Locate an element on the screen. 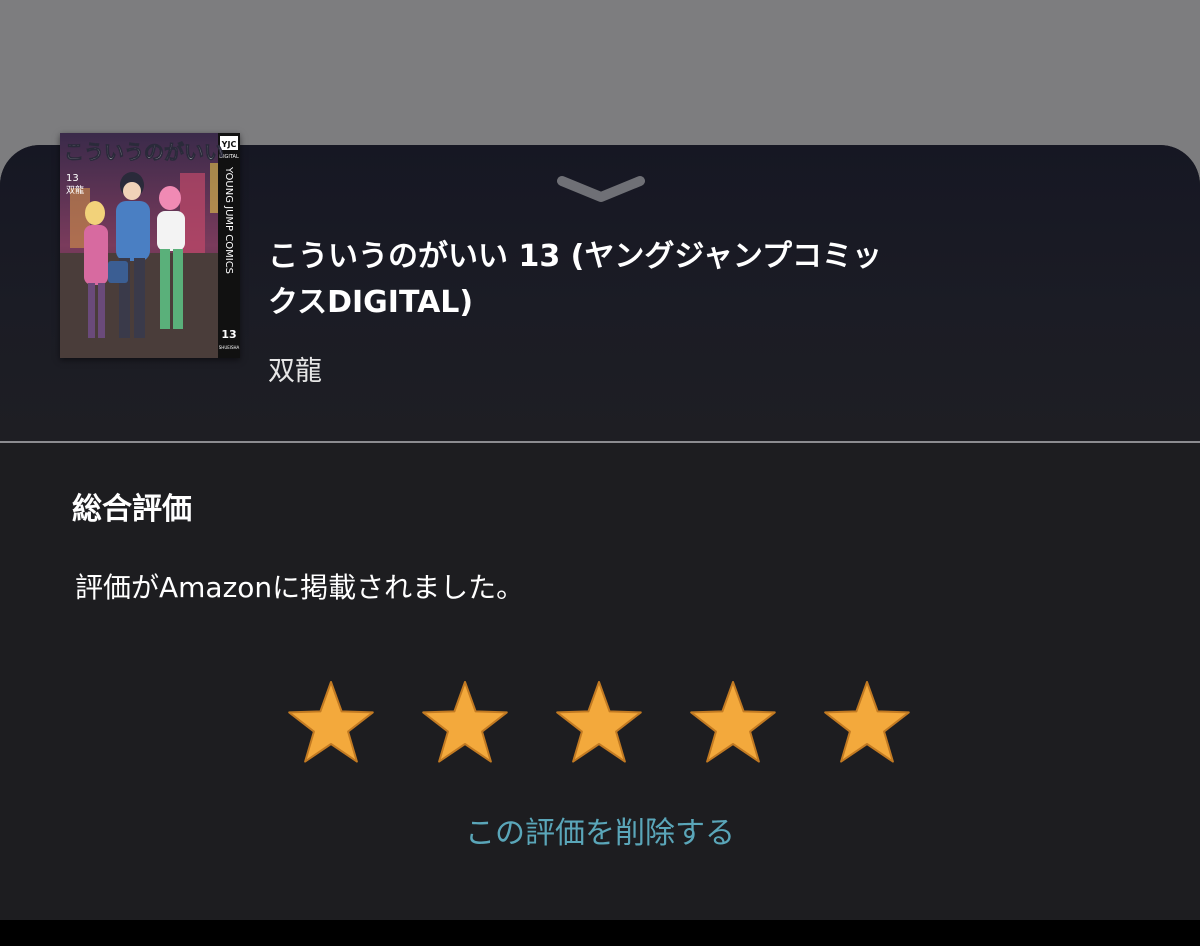 Image resolution: width=1200 pixels, height=946 pixels. cover-spine-text: YOUNG JUMP COMICS is located at coordinates (228, 220).